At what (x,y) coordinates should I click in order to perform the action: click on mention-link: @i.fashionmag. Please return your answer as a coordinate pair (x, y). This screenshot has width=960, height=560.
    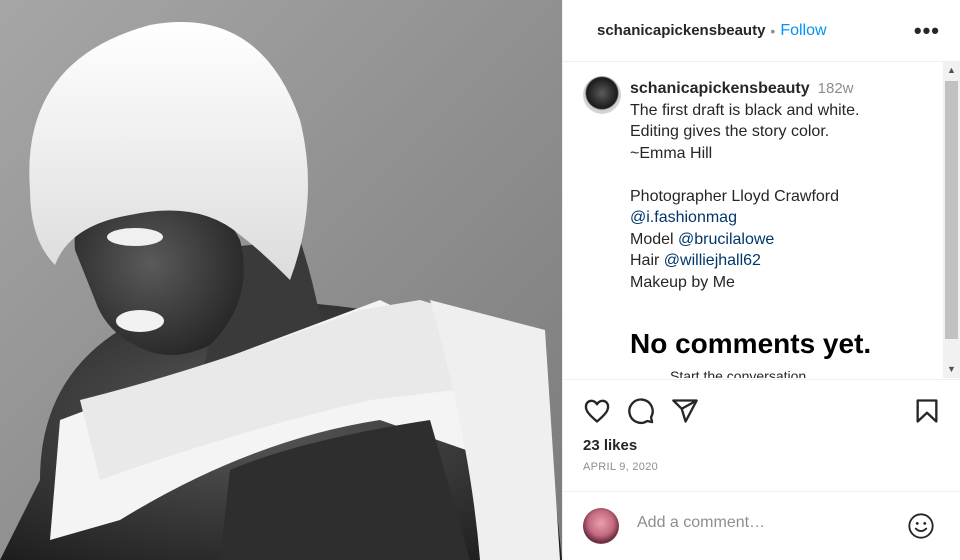
    Looking at the image, I should click on (683, 217).